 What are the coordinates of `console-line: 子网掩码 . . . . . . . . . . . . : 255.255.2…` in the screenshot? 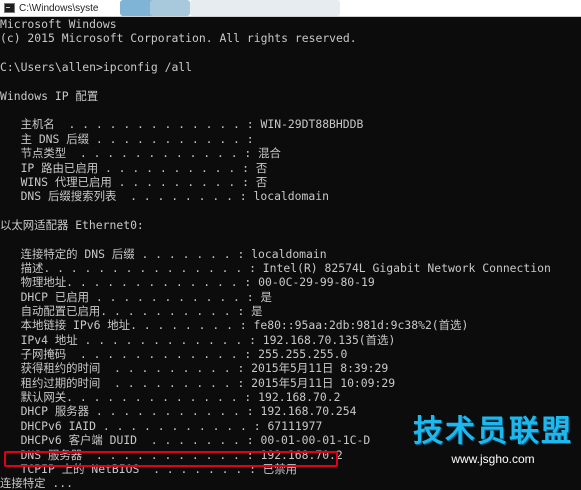 It's located at (174, 354).